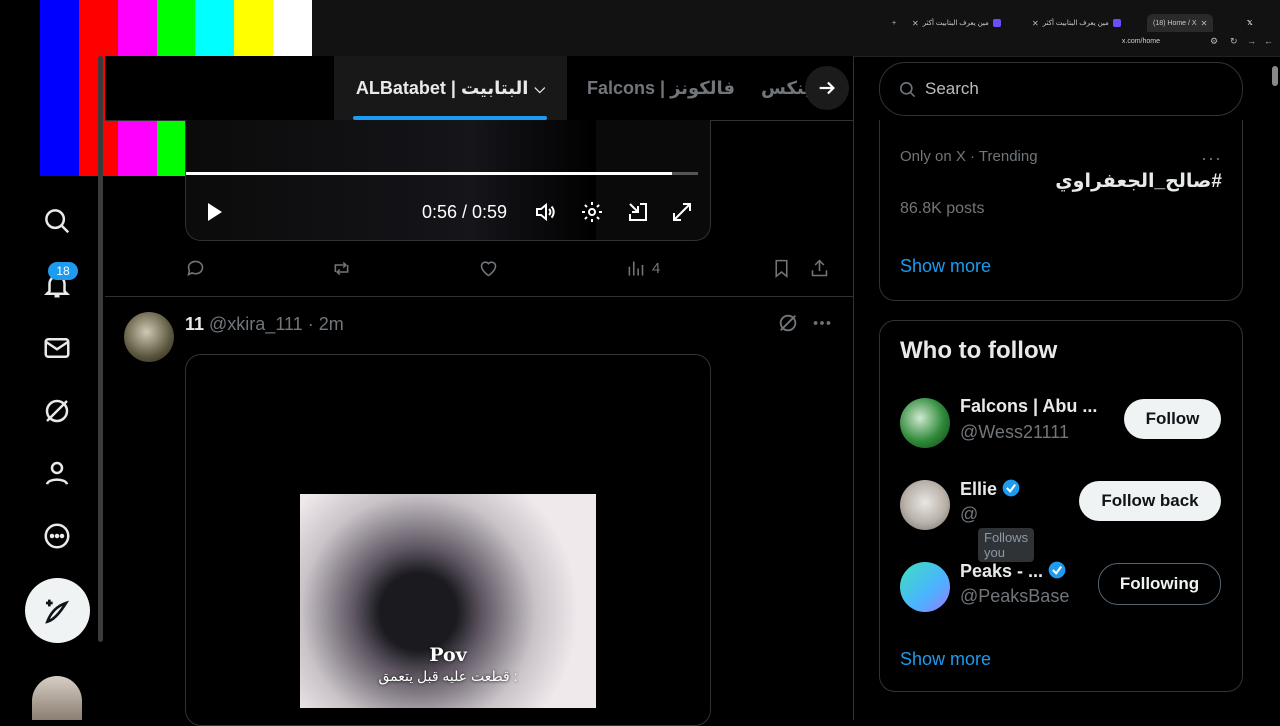  I want to click on user-name-text: Ellie, so click(979, 489).